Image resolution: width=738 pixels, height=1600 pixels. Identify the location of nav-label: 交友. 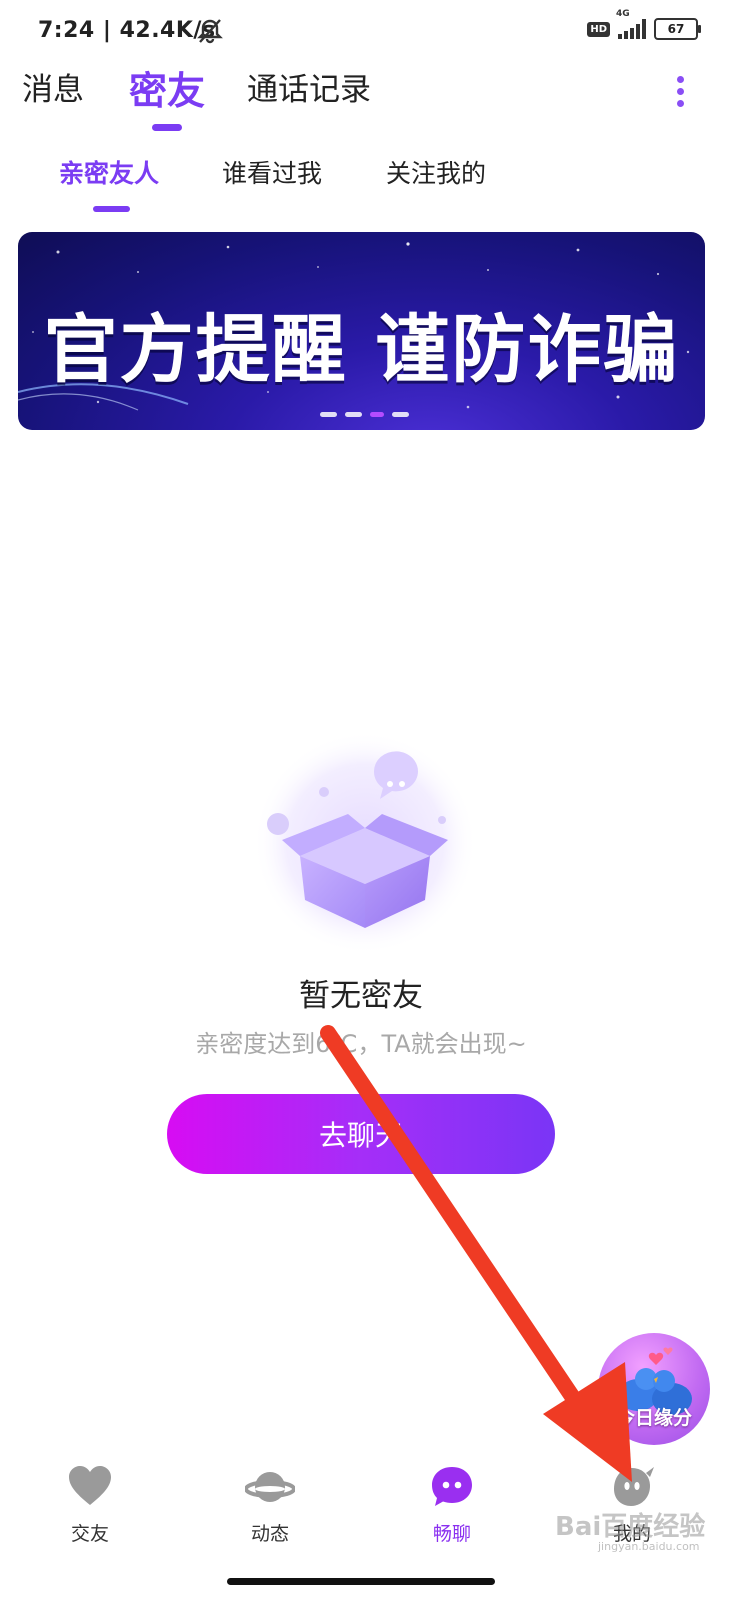
(89, 1534).